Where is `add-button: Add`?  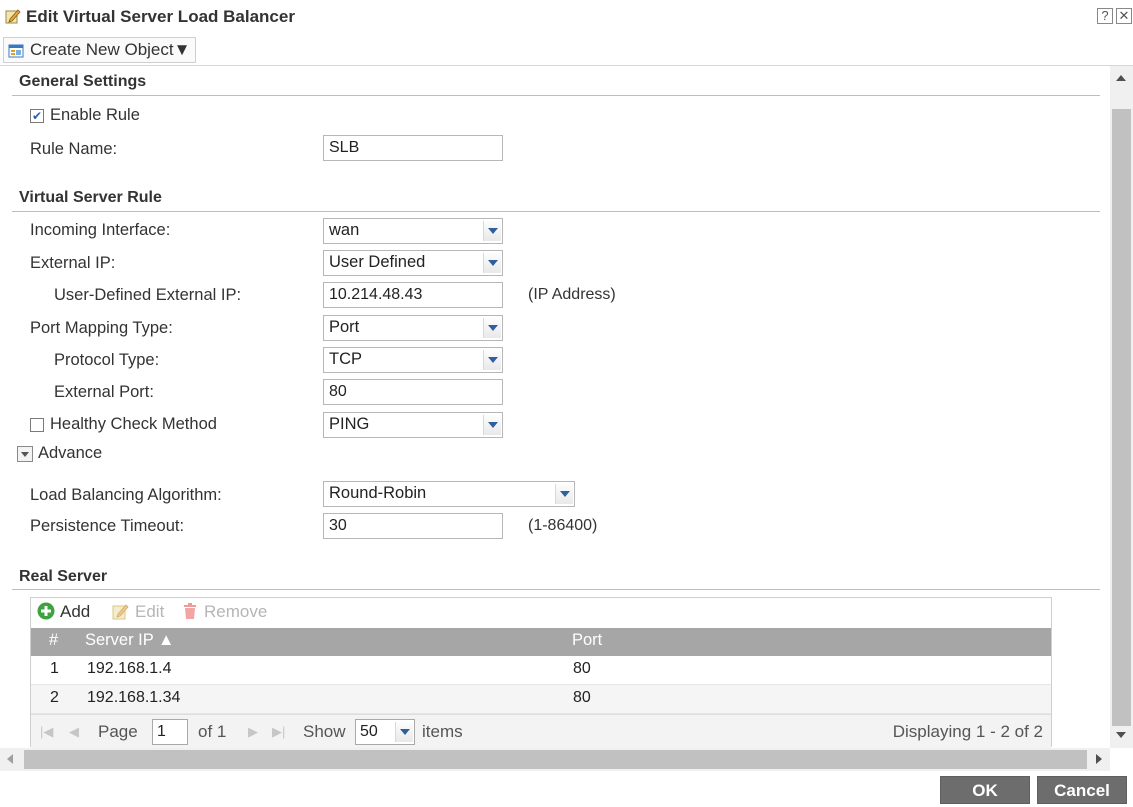 add-button: Add is located at coordinates (63, 612).